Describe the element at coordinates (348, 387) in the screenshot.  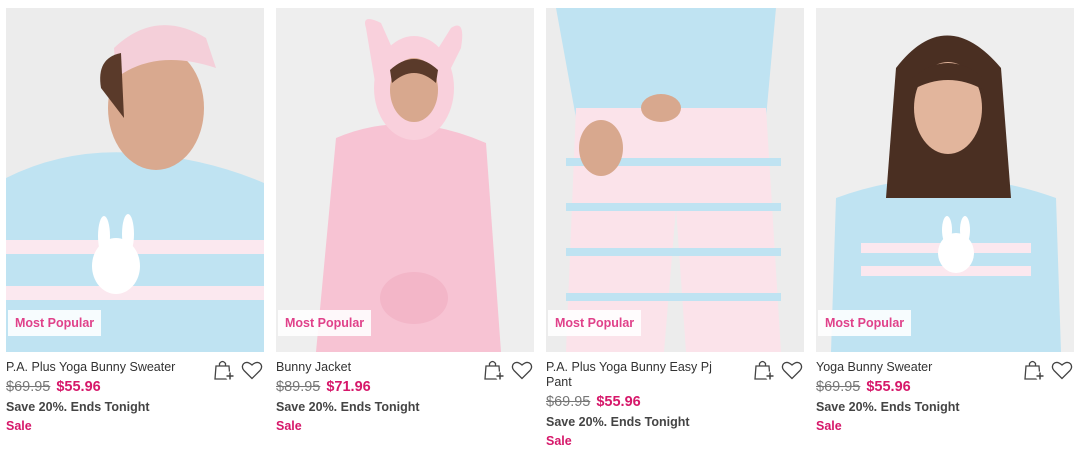
I see `sale-price: $71.96` at that location.